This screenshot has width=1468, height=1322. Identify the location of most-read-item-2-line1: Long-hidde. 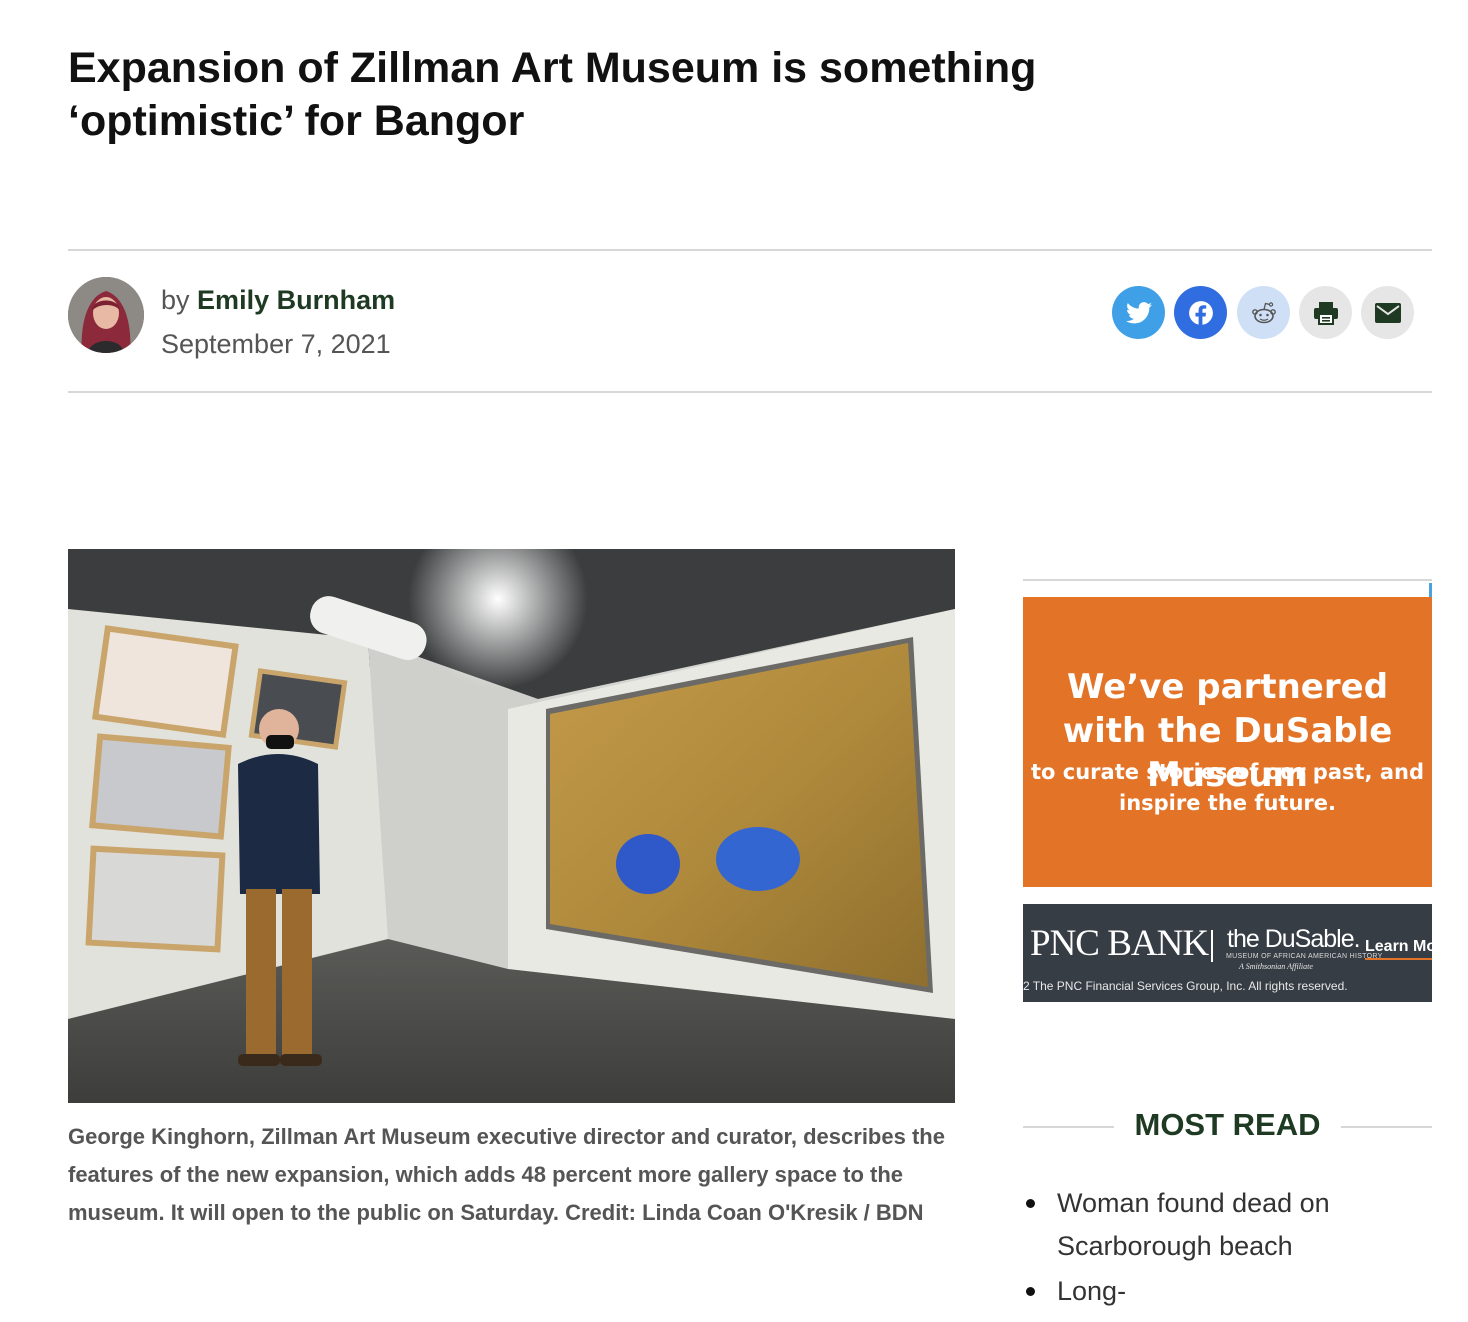
(1092, 1291).